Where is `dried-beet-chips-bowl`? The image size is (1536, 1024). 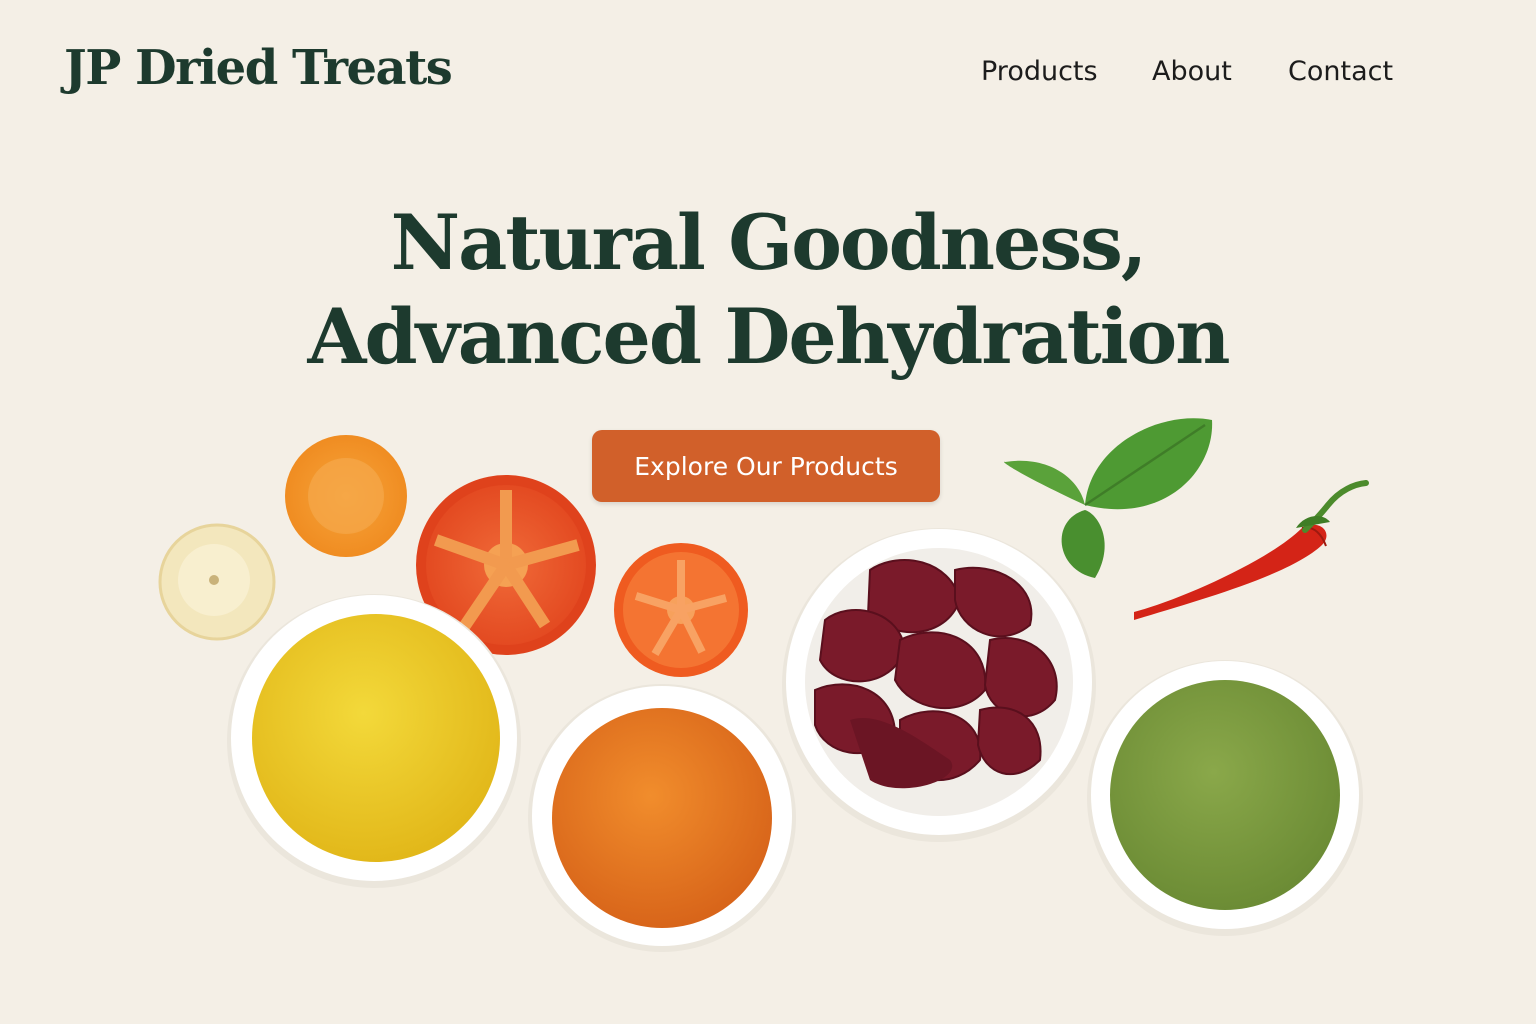 dried-beet-chips-bowl is located at coordinates (939, 685).